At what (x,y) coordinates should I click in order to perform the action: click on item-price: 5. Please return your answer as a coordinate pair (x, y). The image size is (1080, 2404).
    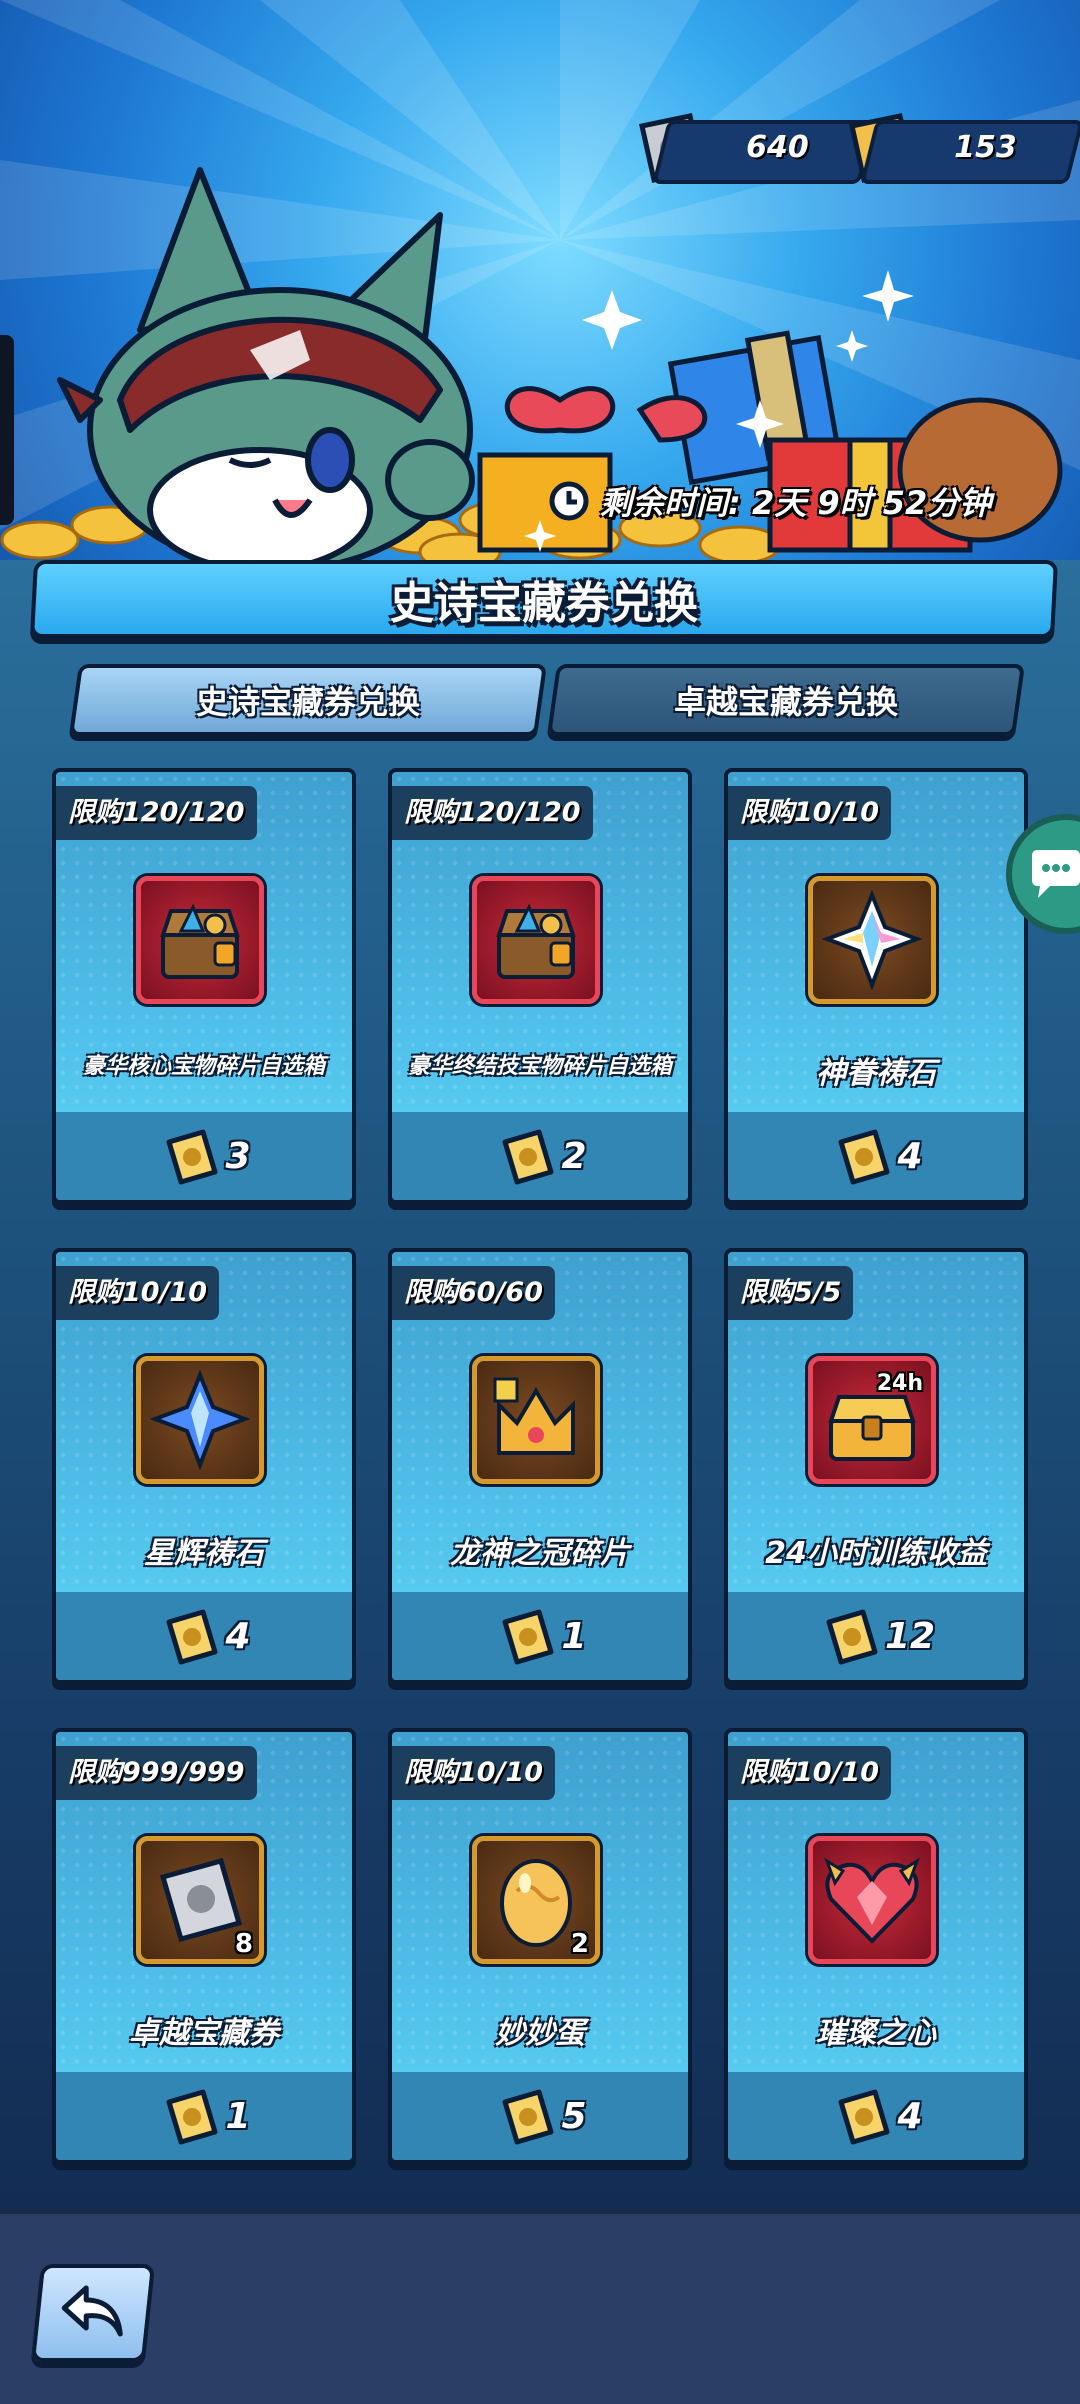
    Looking at the image, I should click on (574, 2116).